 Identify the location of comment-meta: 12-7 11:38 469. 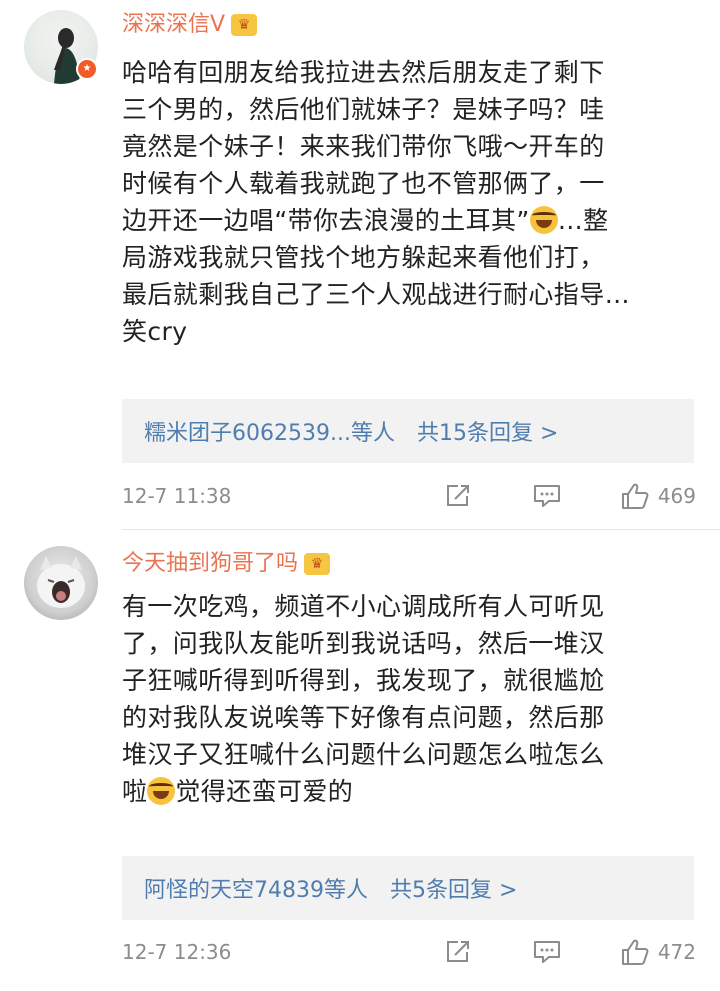
(409, 496).